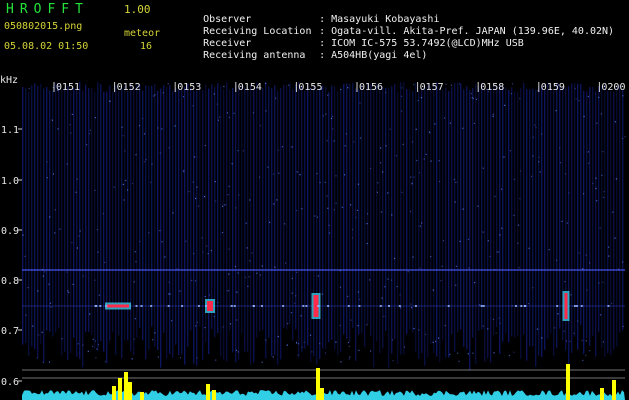 The height and width of the screenshot is (400, 629). I want to click on info-value: A504HB(yagi 4el), so click(379, 55).